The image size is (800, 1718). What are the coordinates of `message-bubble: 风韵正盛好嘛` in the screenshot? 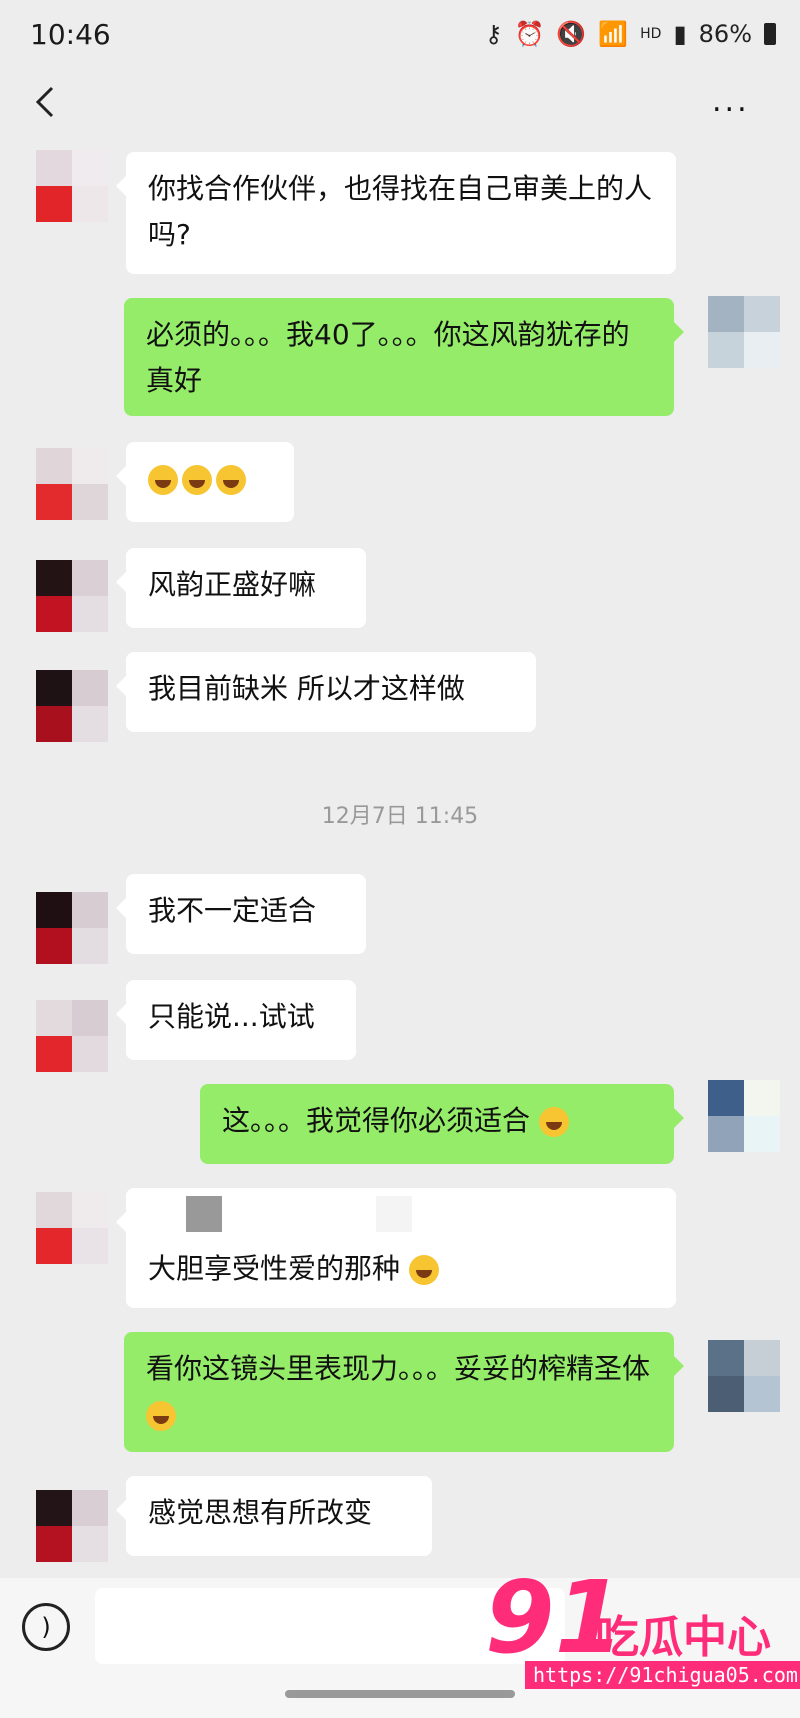 It's located at (241, 588).